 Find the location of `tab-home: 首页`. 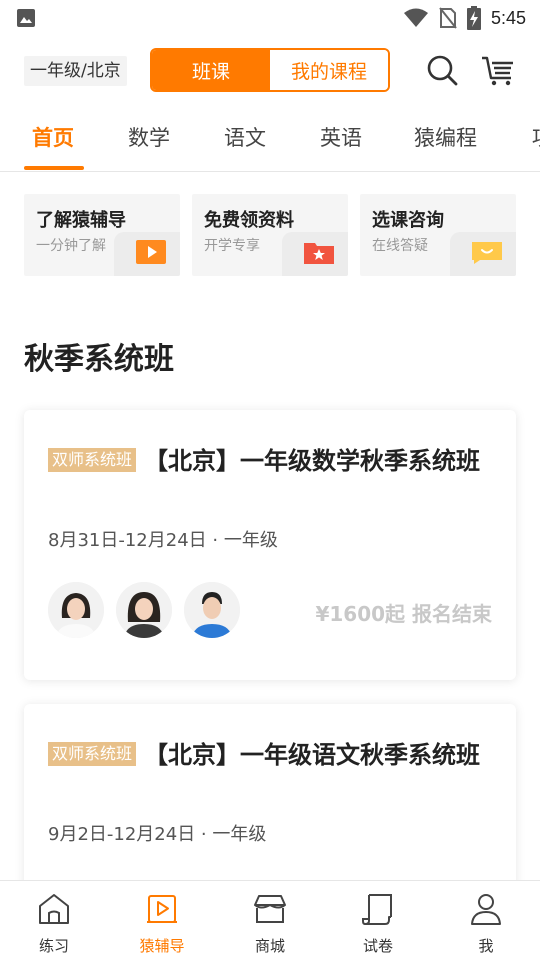

tab-home: 首页 is located at coordinates (53, 137).